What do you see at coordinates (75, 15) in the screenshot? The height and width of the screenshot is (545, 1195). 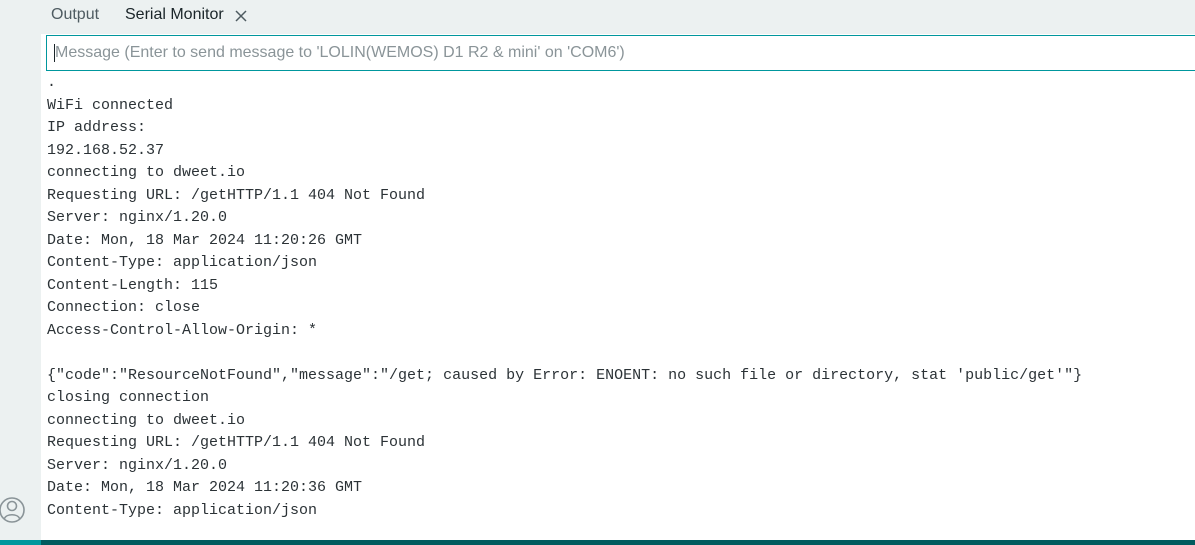 I see `tab-output: Output` at bounding box center [75, 15].